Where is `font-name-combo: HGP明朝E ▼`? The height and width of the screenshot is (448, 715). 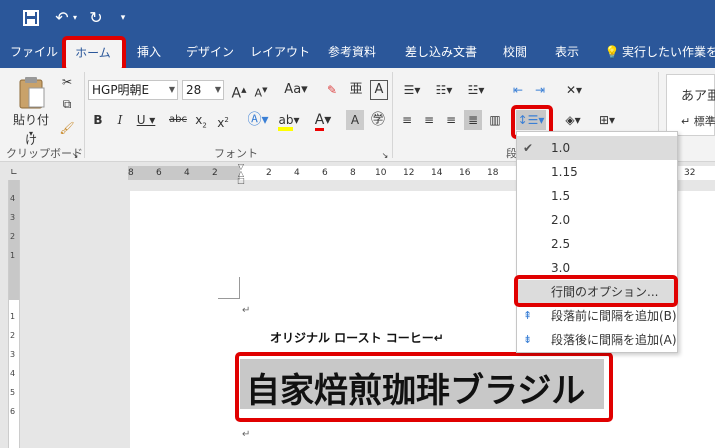 font-name-combo: HGP明朝E ▼ is located at coordinates (133, 90).